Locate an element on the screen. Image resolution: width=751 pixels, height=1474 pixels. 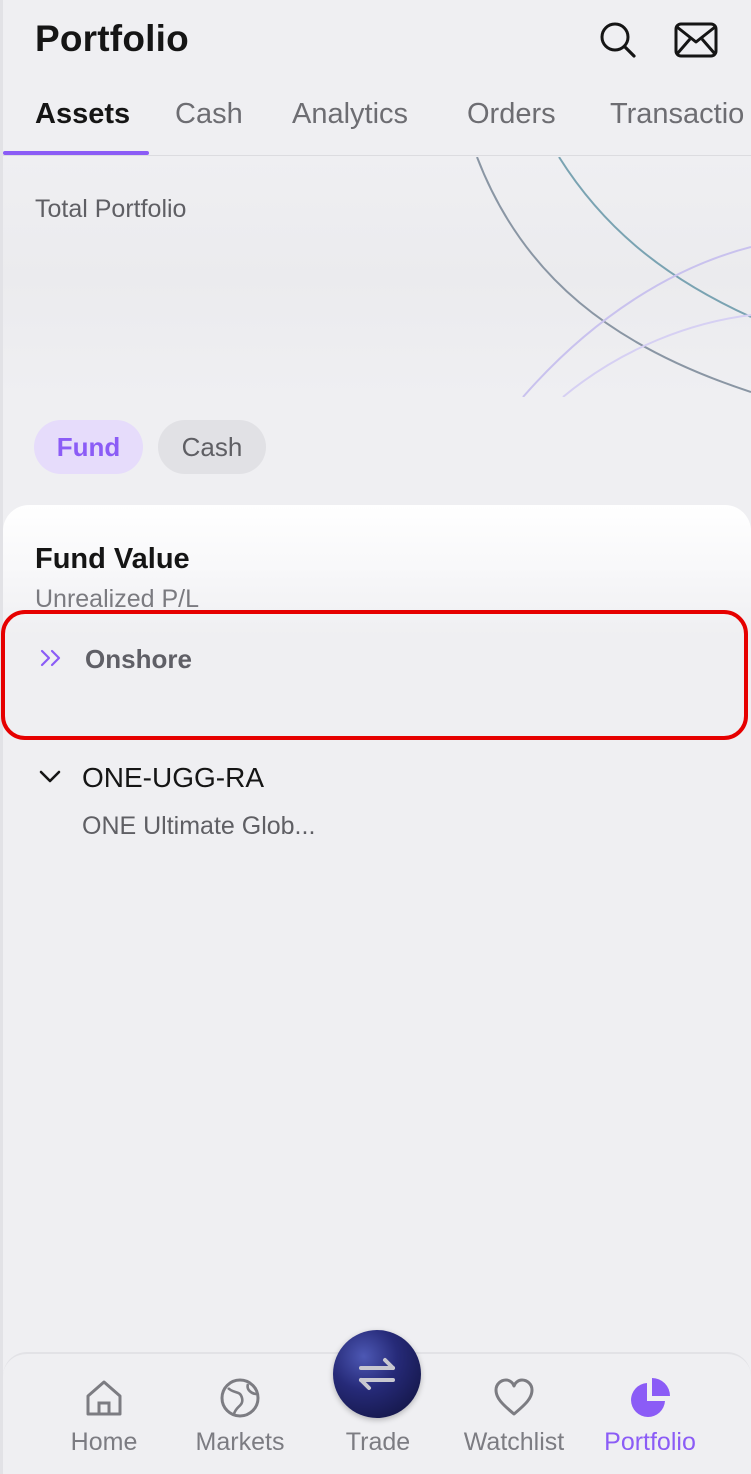
fund-value-title: Fund Value is located at coordinates (112, 559).